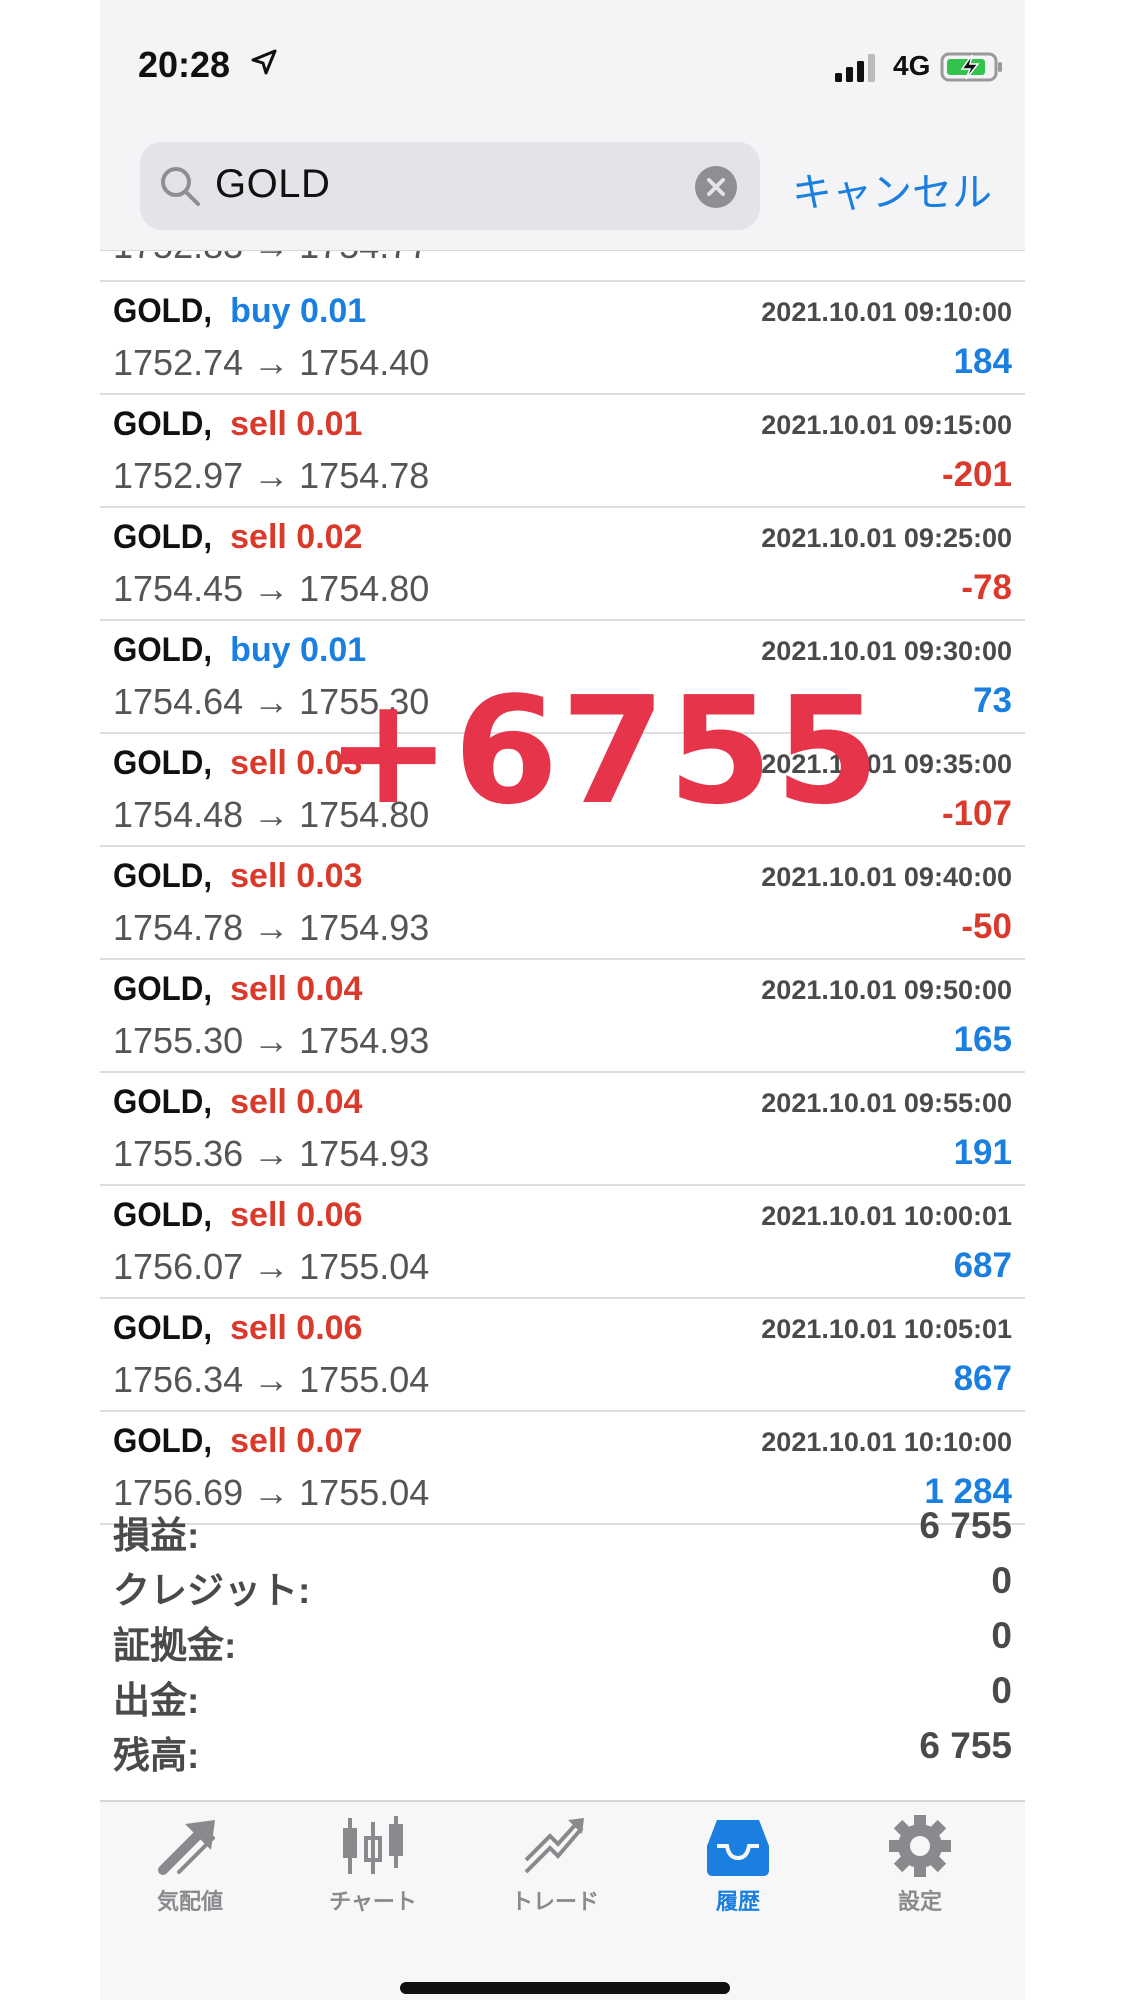  What do you see at coordinates (886, 312) in the screenshot?
I see `trade-datetime: 2021.10.01 09:10:00` at bounding box center [886, 312].